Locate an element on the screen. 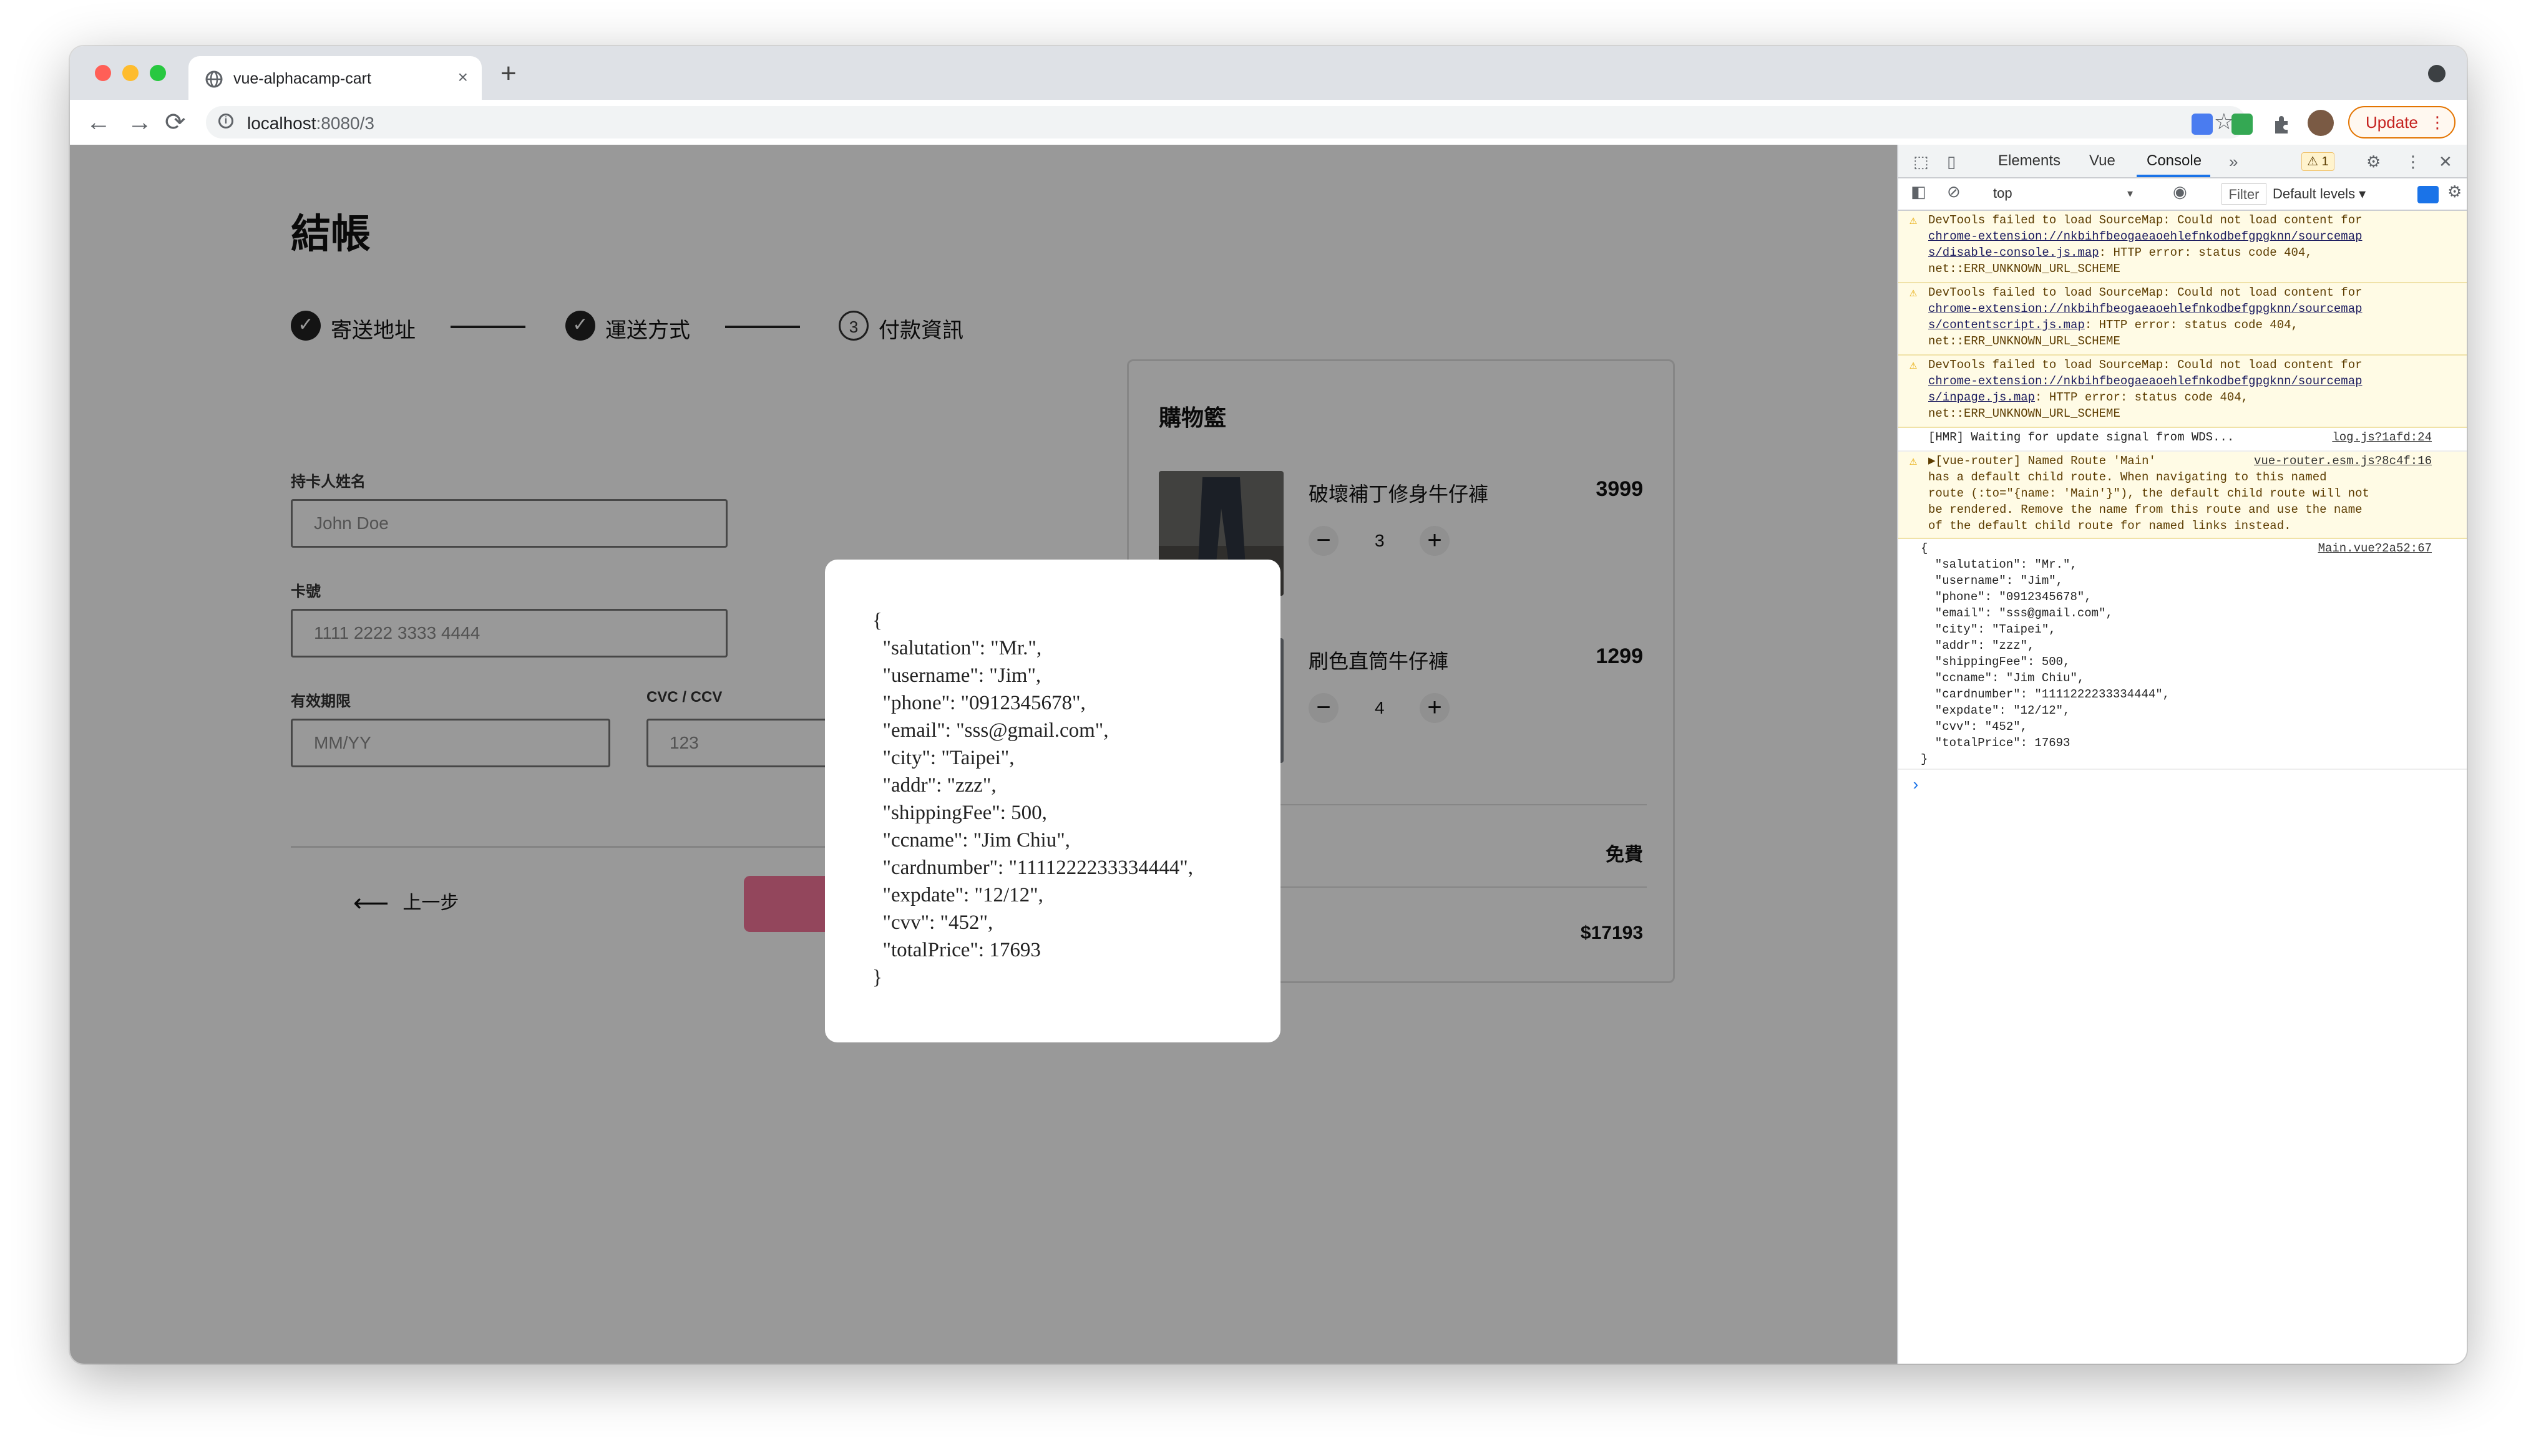 The height and width of the screenshot is (1456, 2536). device-toolbar-icon: ▯ is located at coordinates (1952, 162).